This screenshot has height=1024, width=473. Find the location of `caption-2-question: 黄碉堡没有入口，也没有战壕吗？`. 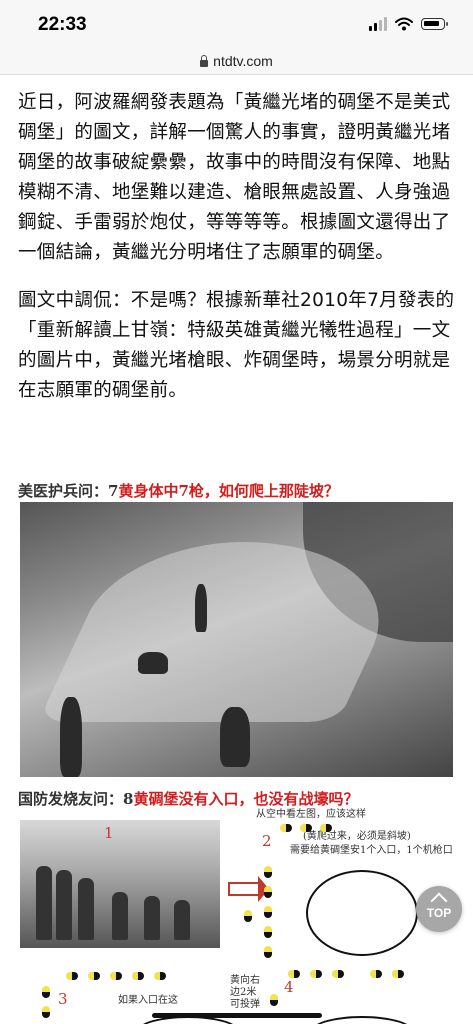

caption-2-question: 黄碉堡没有入口，也没有战壕吗？ is located at coordinates (246, 799).